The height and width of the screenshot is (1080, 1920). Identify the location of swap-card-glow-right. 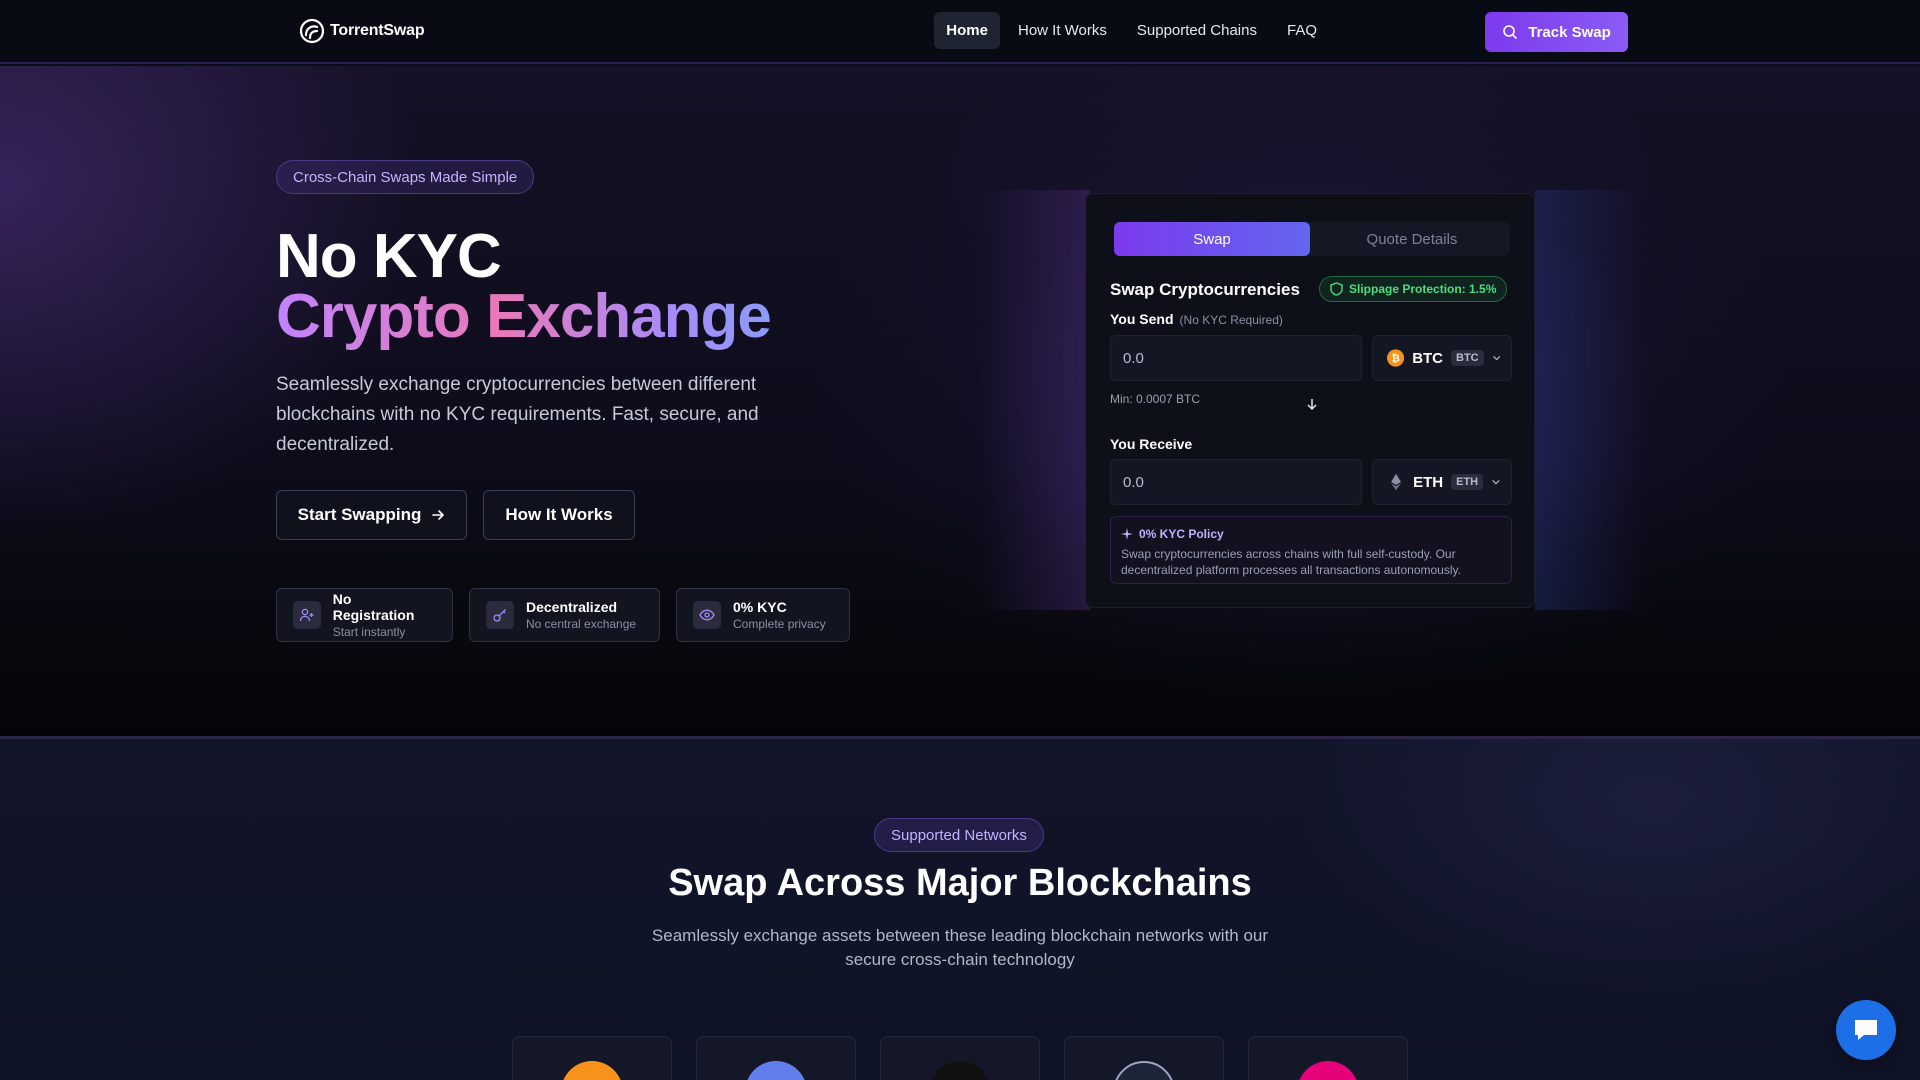
(1590, 400).